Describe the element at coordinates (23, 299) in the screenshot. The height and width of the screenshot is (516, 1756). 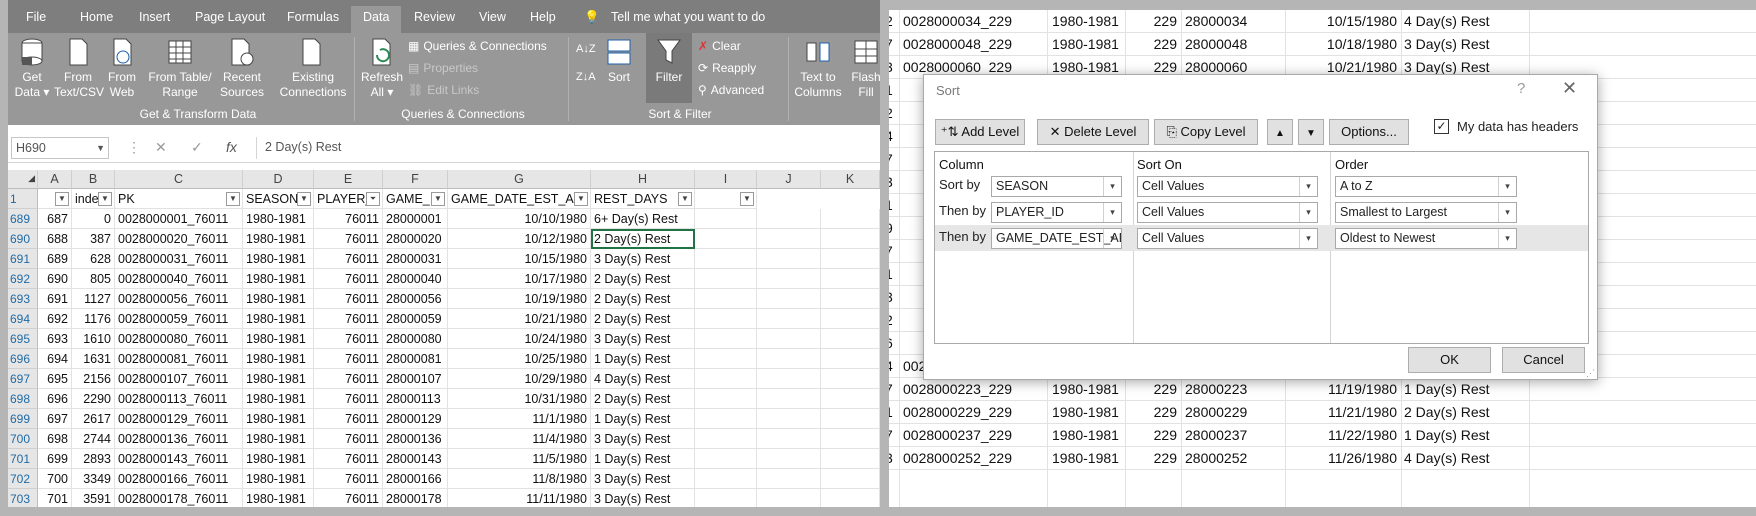
I see `row-header: 693` at that location.